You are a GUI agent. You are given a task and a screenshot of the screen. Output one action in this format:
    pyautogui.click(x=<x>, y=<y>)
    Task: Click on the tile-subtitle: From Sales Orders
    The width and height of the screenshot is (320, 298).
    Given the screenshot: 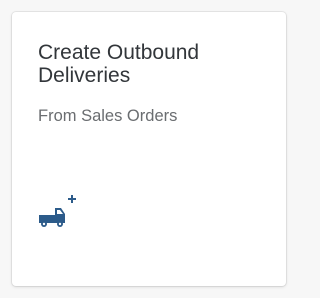 What is the action you would take?
    pyautogui.click(x=108, y=116)
    